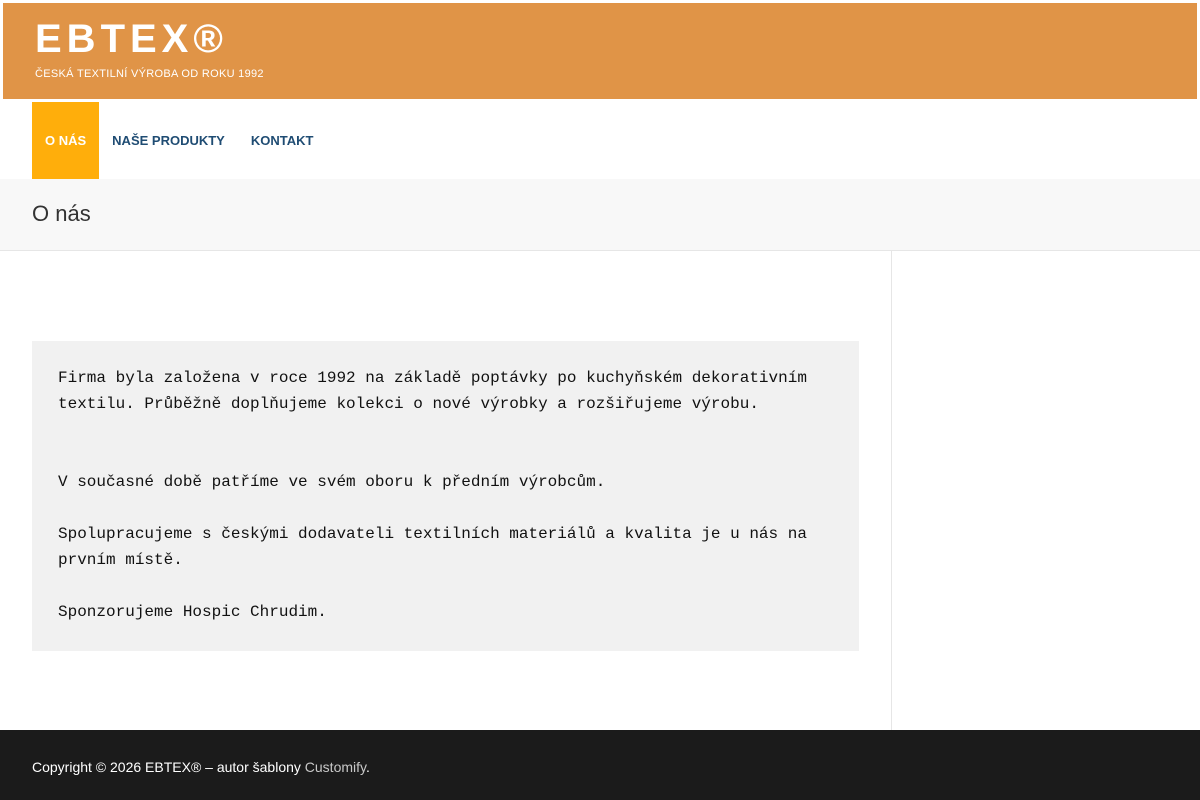  I want to click on nav-item-nase-produkty: NAŠE PRODUKTY, so click(168, 140).